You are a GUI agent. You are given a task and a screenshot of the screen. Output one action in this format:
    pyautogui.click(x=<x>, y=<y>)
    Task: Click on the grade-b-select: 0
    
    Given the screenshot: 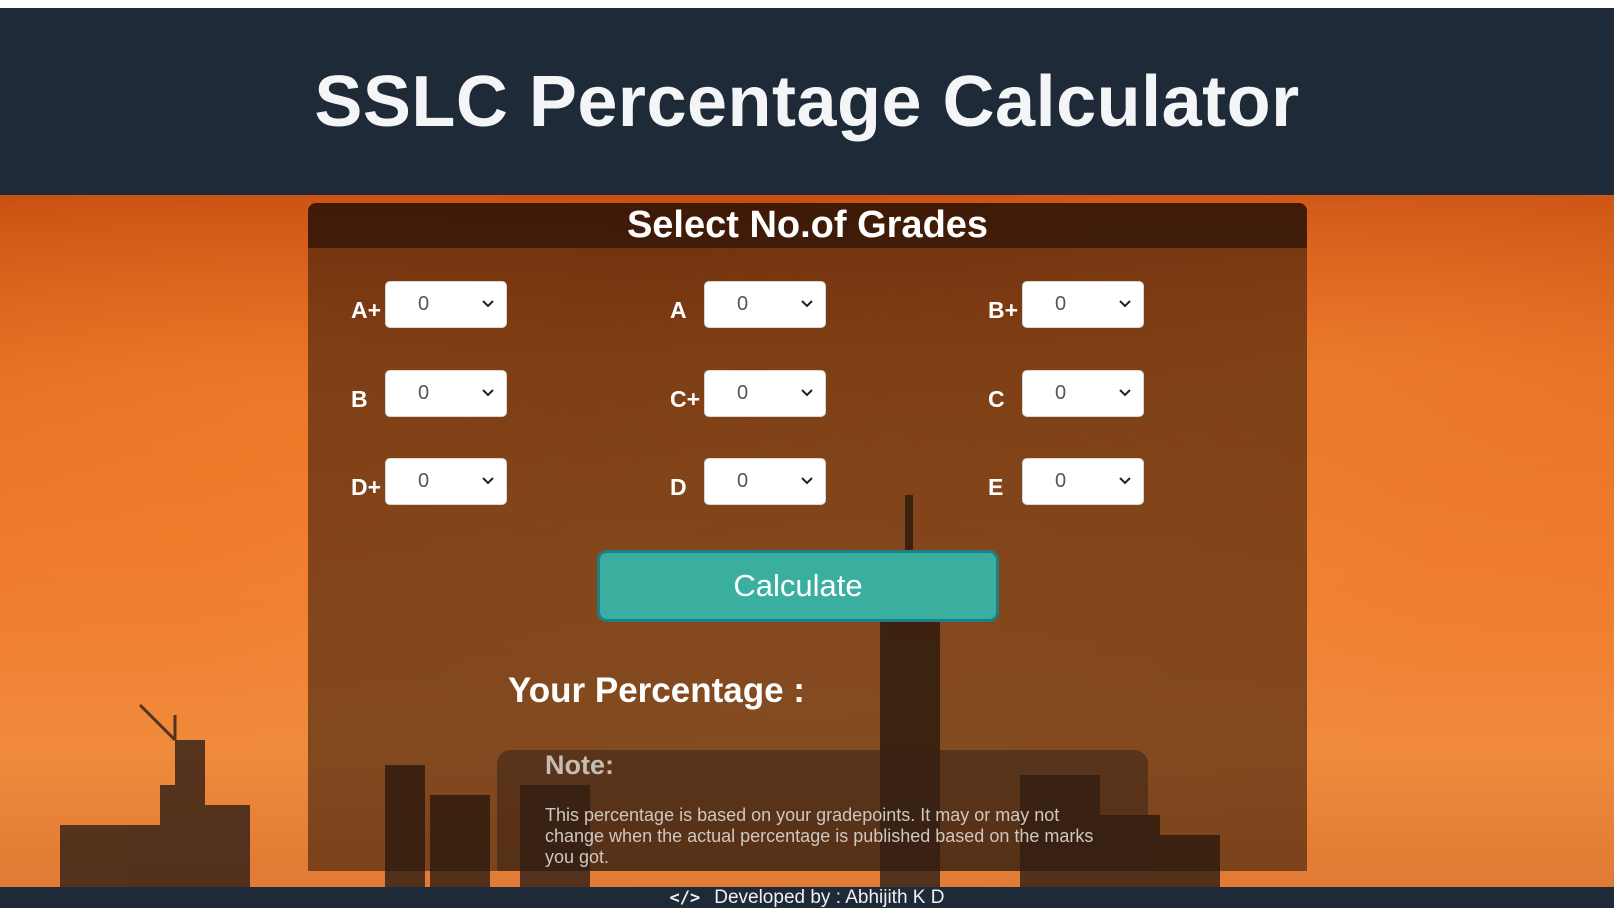 What is the action you would take?
    pyautogui.click(x=446, y=393)
    